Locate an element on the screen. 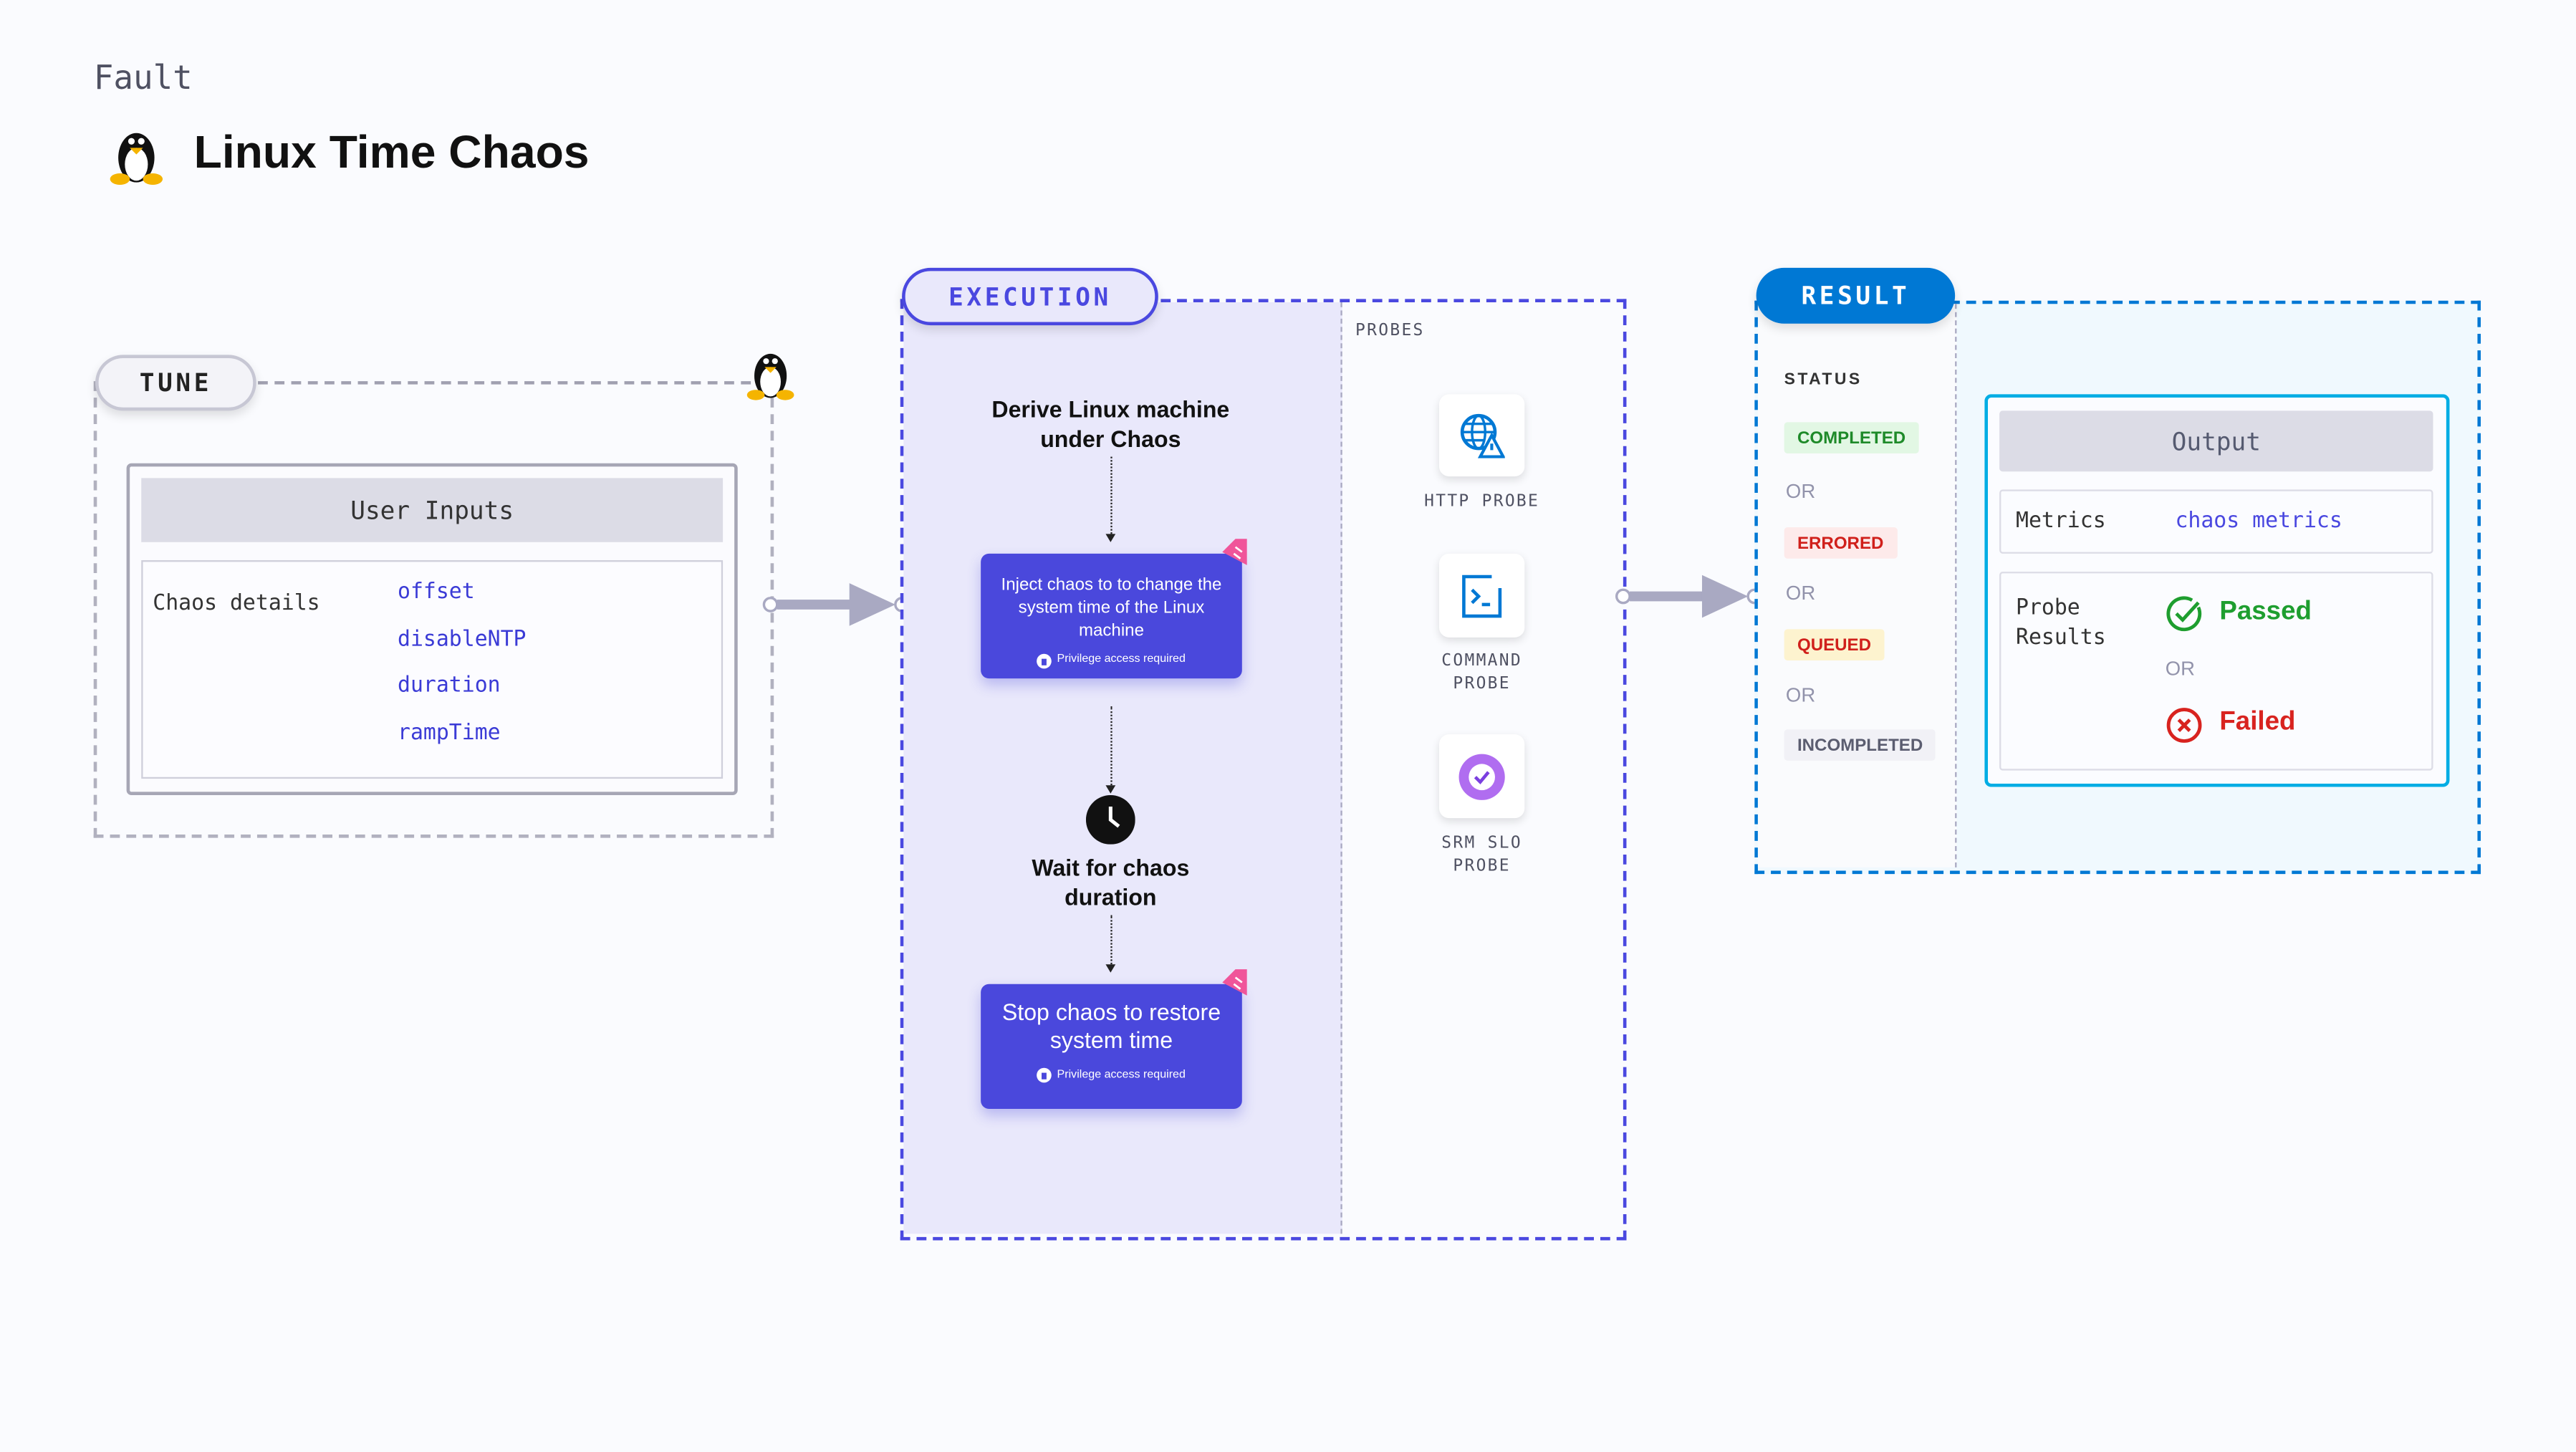 This screenshot has width=2576, height=1452. command-probe-text: COMMAND PROBE is located at coordinates (1482, 672).